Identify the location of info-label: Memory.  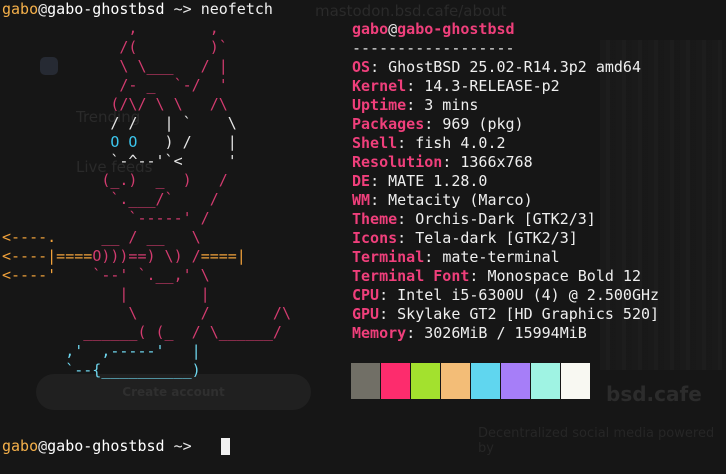
(379, 333).